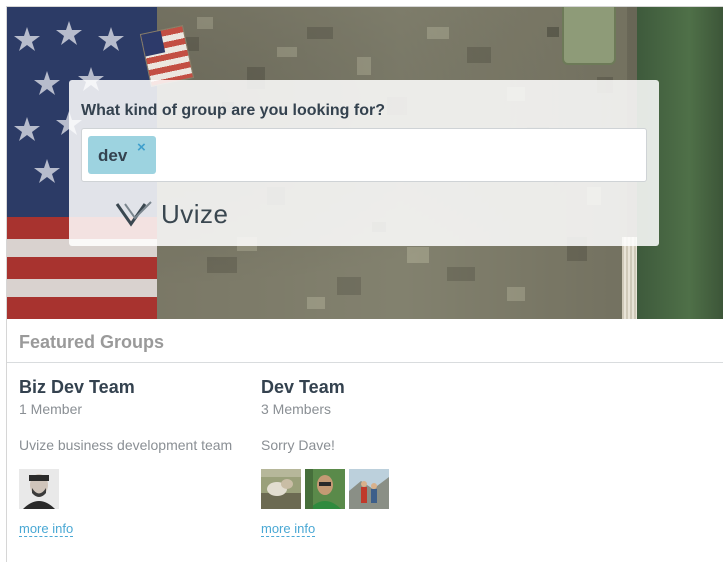  What do you see at coordinates (113, 155) in the screenshot?
I see `search-tag-label: dev` at bounding box center [113, 155].